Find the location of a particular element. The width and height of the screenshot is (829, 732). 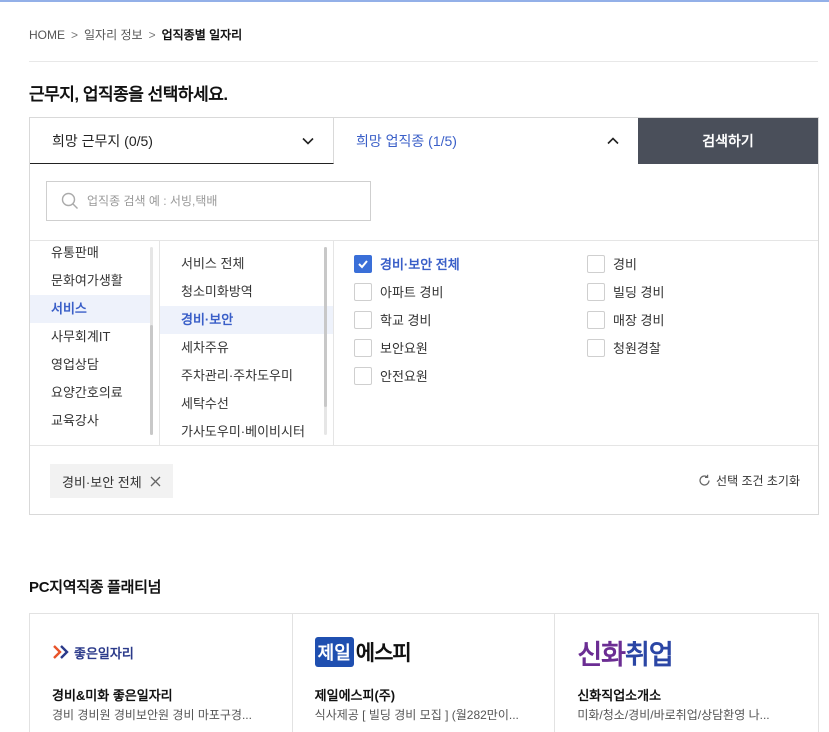

company-name: 제일에스피(주) is located at coordinates (355, 695).